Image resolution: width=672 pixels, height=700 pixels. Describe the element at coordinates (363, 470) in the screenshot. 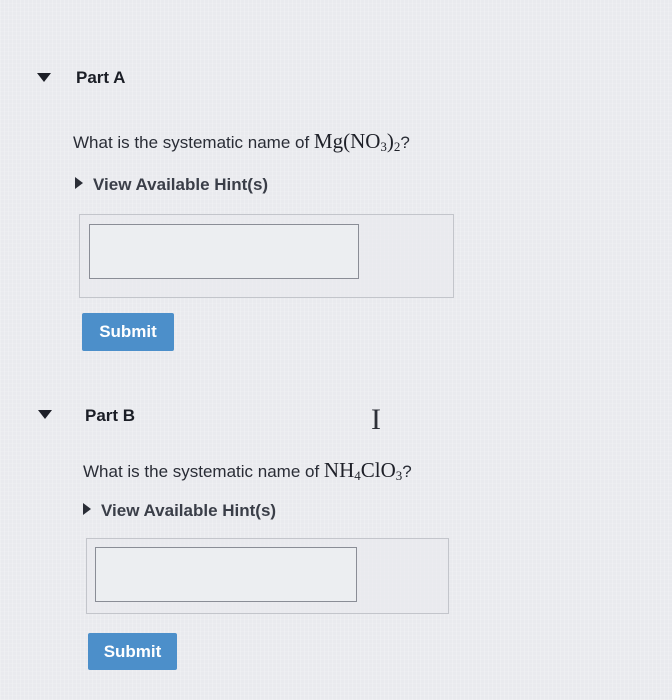

I see `chemical-formula: NH4ClO3` at that location.